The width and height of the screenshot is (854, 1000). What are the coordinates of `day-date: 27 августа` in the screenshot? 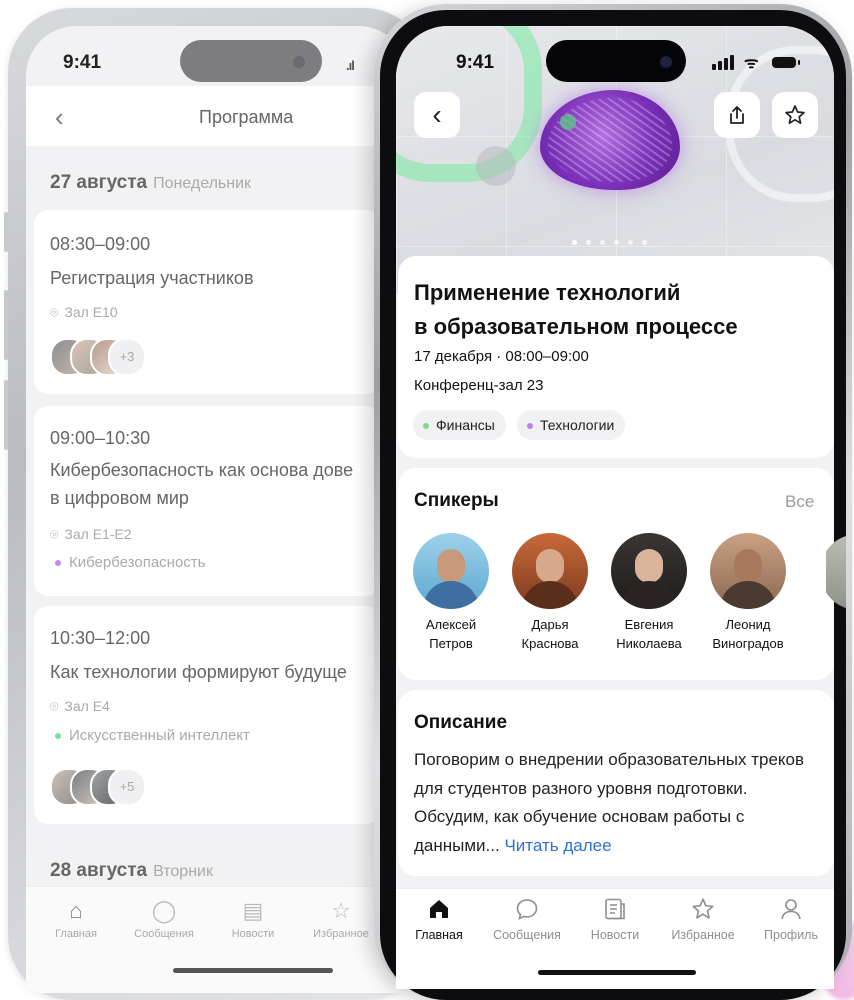 It's located at (99, 182).